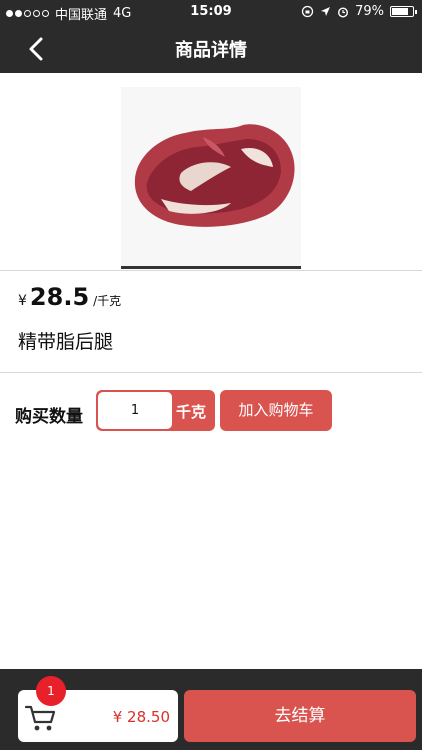 The height and width of the screenshot is (750, 422). Describe the element at coordinates (191, 412) in the screenshot. I see `quantity-unit: 千克` at that location.